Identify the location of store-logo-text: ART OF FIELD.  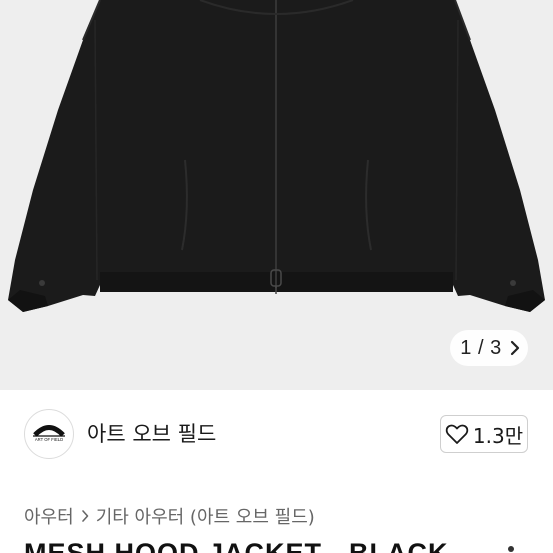
(49, 439).